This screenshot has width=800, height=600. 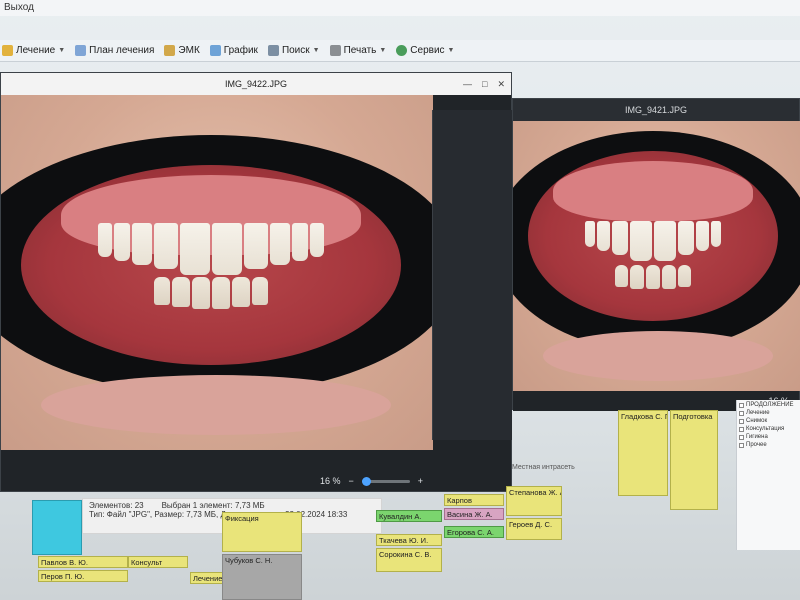 I want to click on toolbar-treatment: Лечение ▼, so click(x=33, y=50).